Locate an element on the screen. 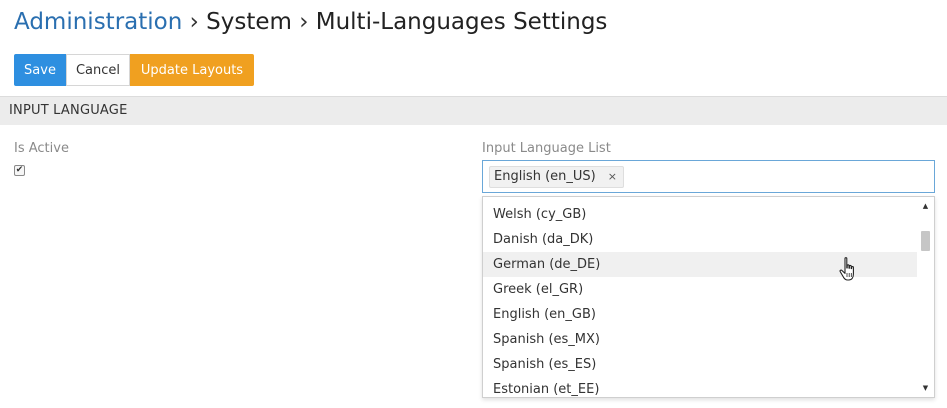  input-language-list-label: Input Language List is located at coordinates (546, 148).